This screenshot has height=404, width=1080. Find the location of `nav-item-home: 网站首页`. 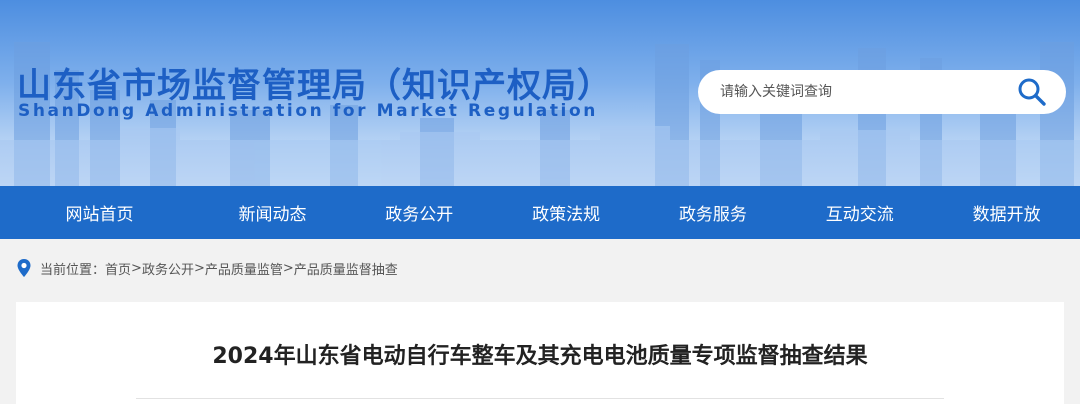

nav-item-home: 网站首页 is located at coordinates (99, 212).